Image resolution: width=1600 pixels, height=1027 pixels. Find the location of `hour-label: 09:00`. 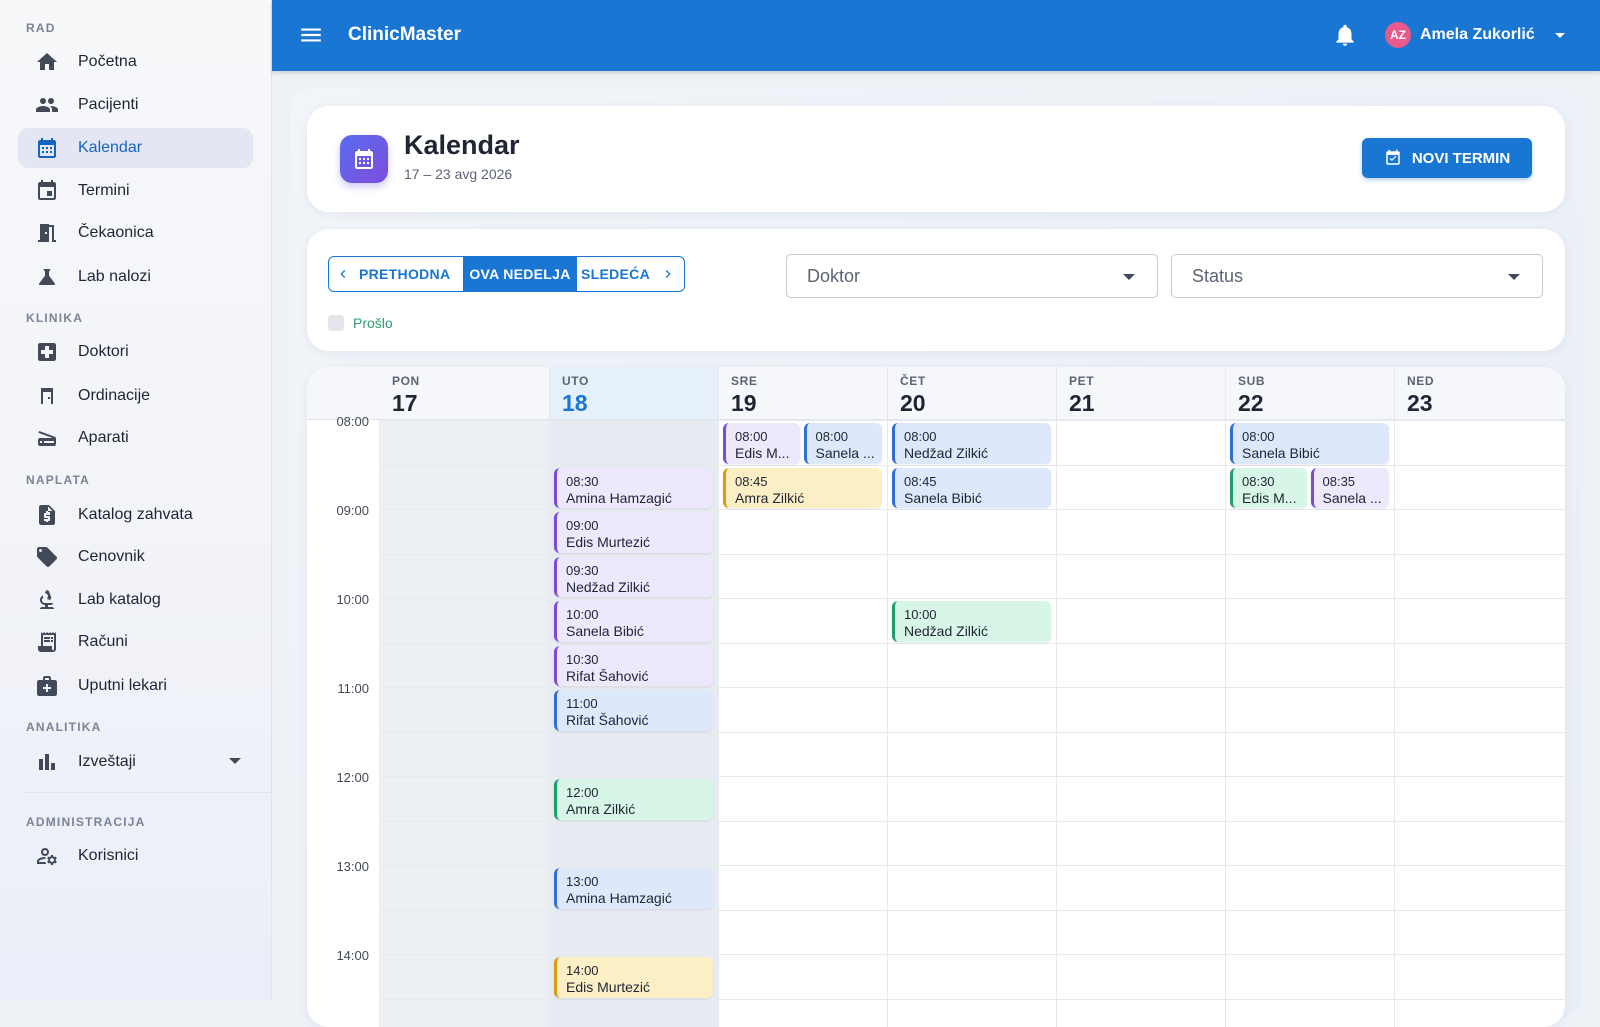

hour-label: 09:00 is located at coordinates (352, 510).